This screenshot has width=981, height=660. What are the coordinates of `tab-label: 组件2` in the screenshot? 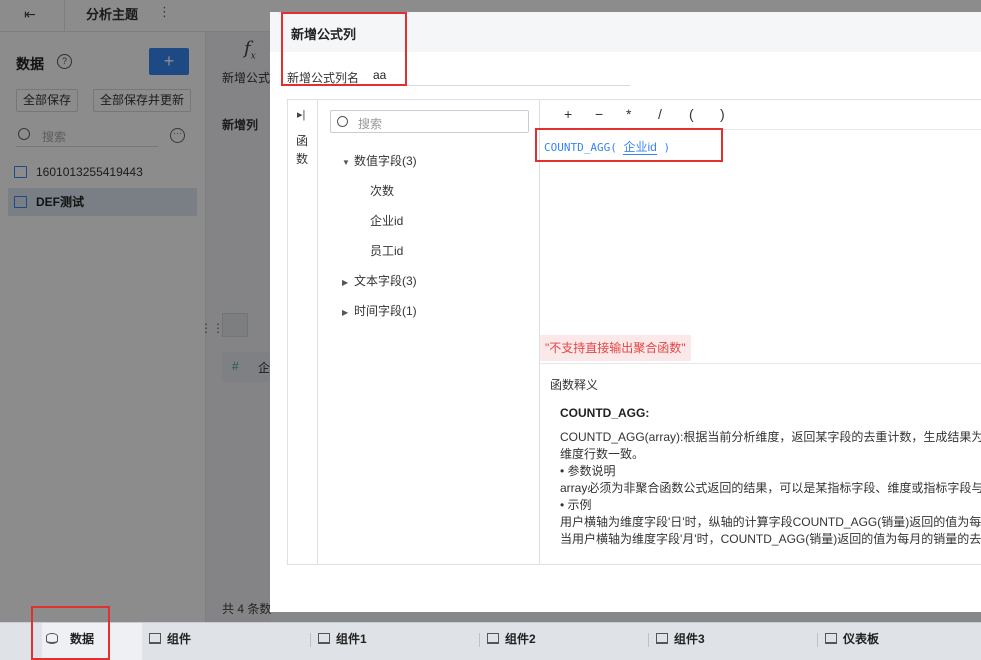 It's located at (520, 639).